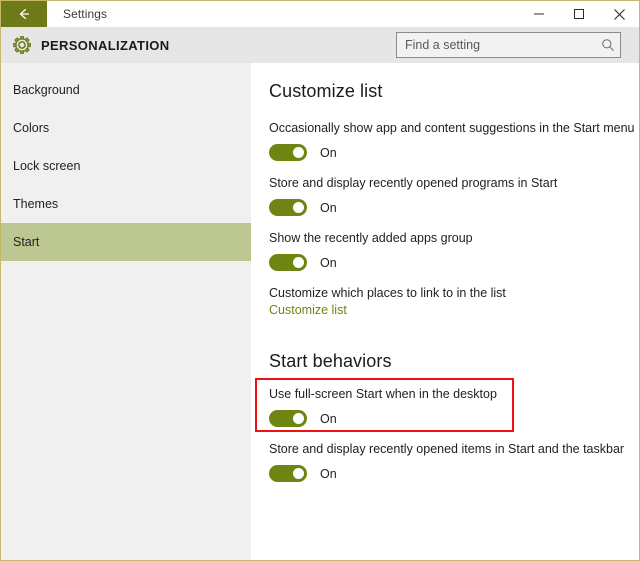  Describe the element at coordinates (36, 204) in the screenshot. I see `sidebar-item-label: Themes` at that location.